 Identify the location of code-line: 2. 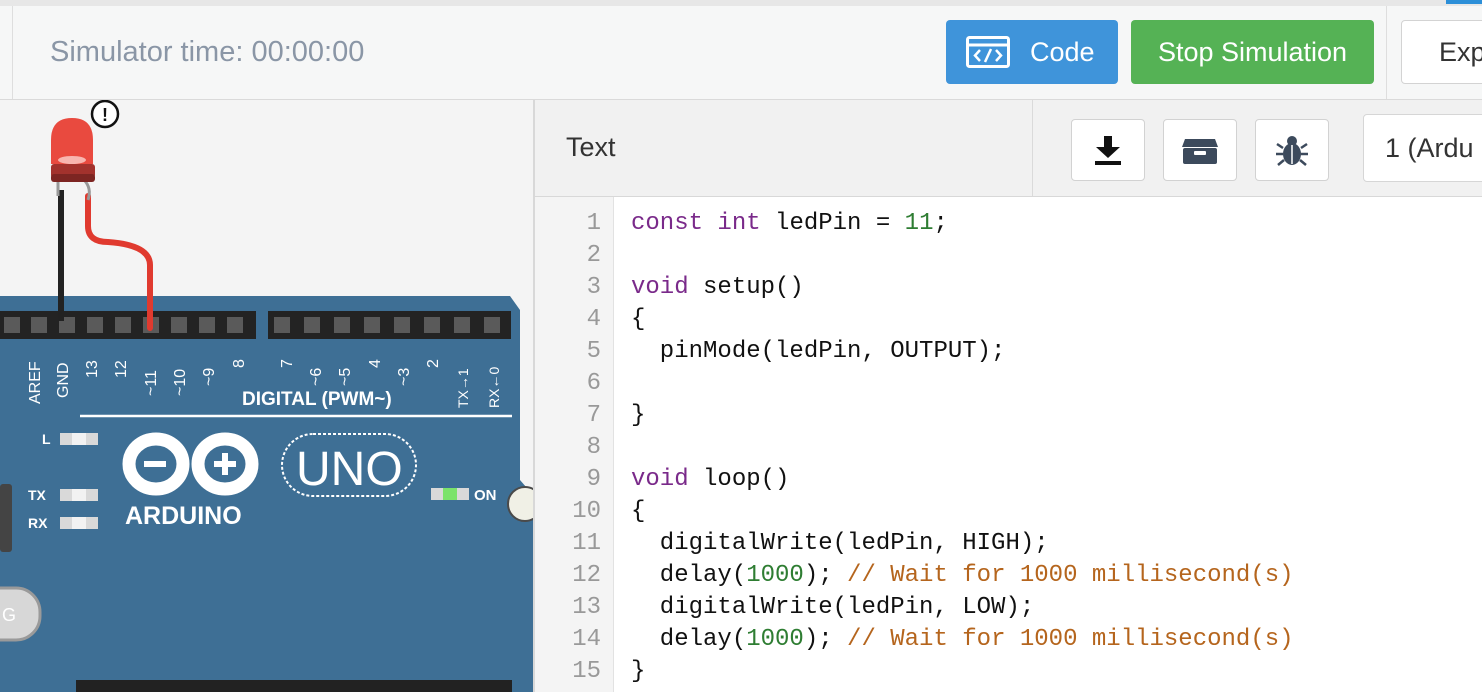
(1008, 256).